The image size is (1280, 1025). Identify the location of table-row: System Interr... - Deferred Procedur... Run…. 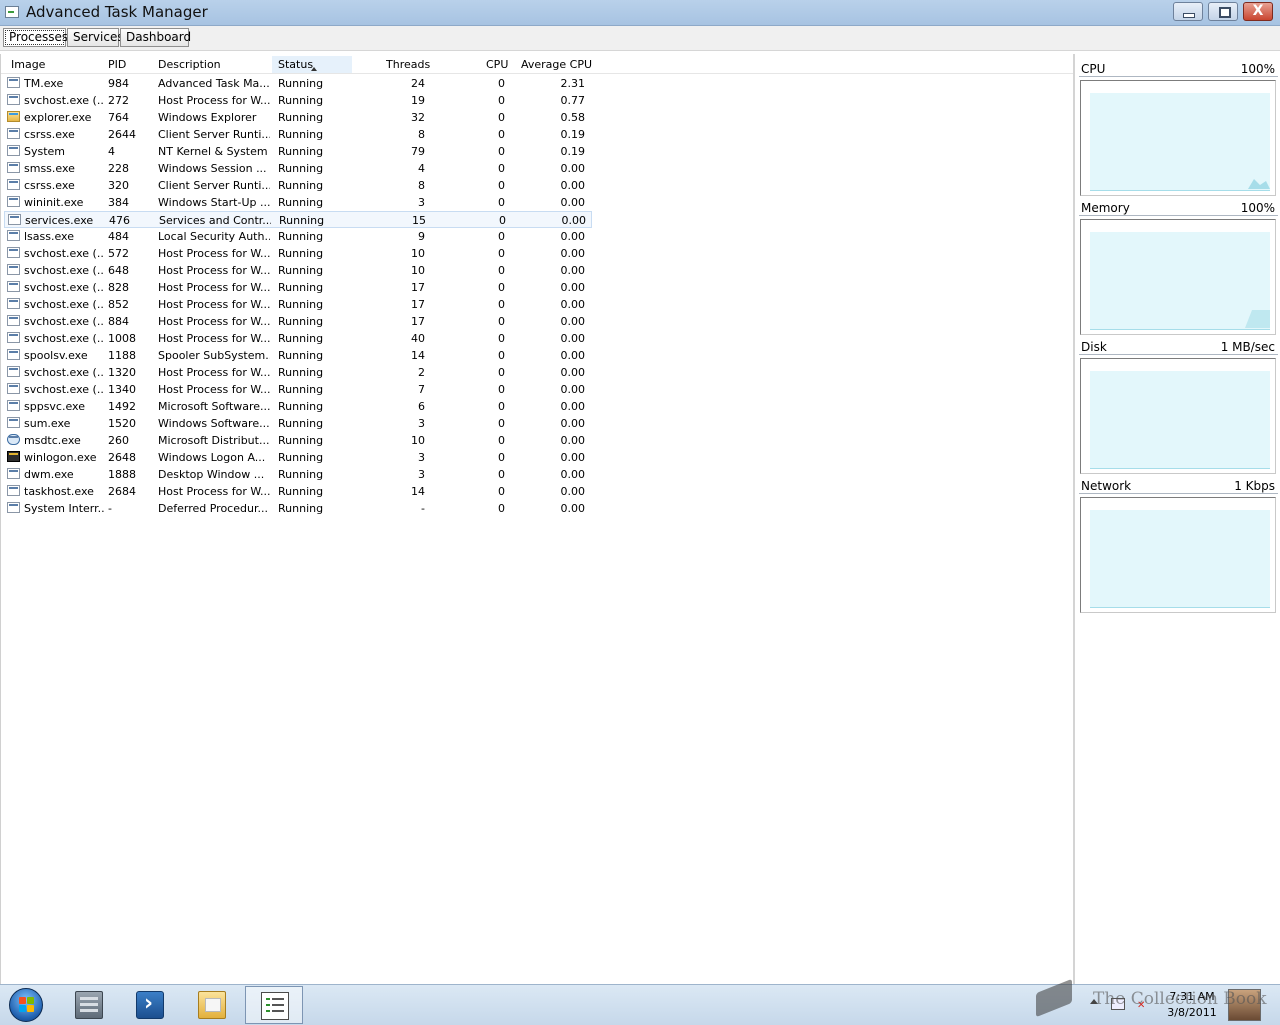
(298, 508).